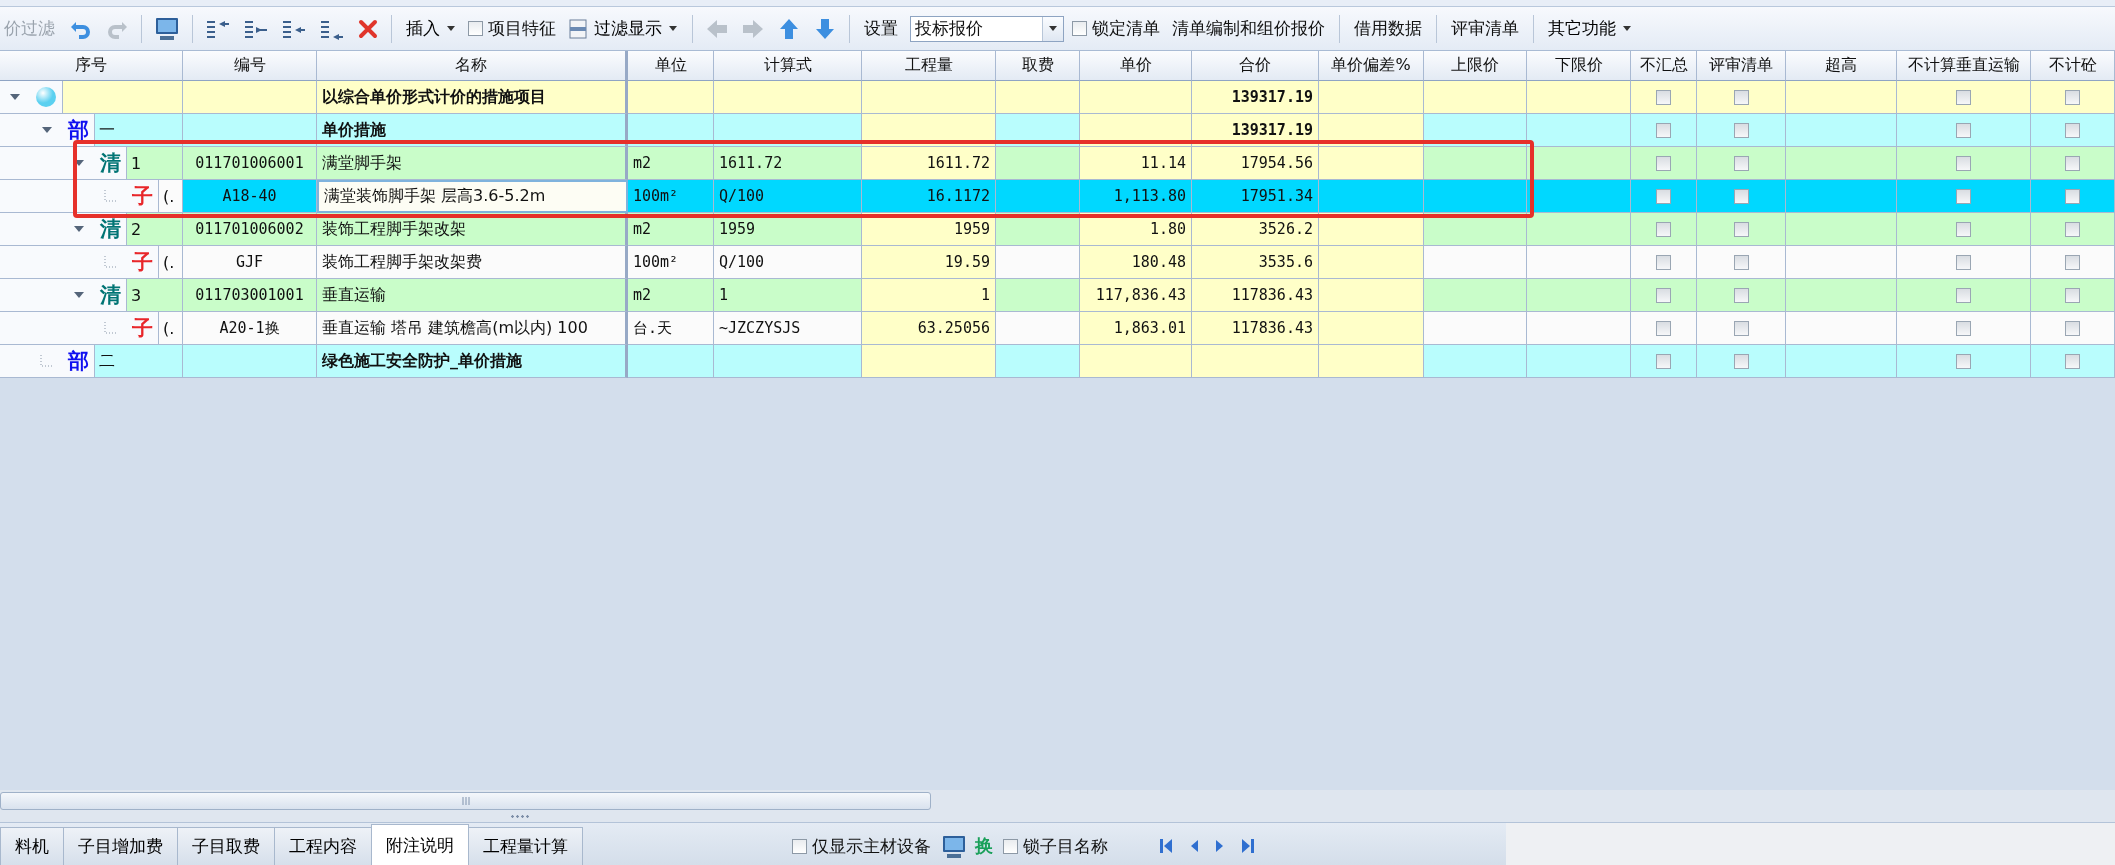 The height and width of the screenshot is (865, 2115). Describe the element at coordinates (250, 163) in the screenshot. I see `table-cell: 011701006001` at that location.